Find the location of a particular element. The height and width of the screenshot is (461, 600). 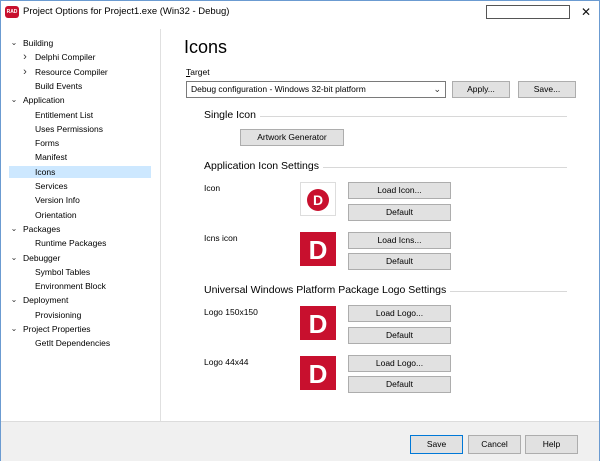

sidebar-item-getit-dependencies: GetIt Dependencies is located at coordinates (93, 343).